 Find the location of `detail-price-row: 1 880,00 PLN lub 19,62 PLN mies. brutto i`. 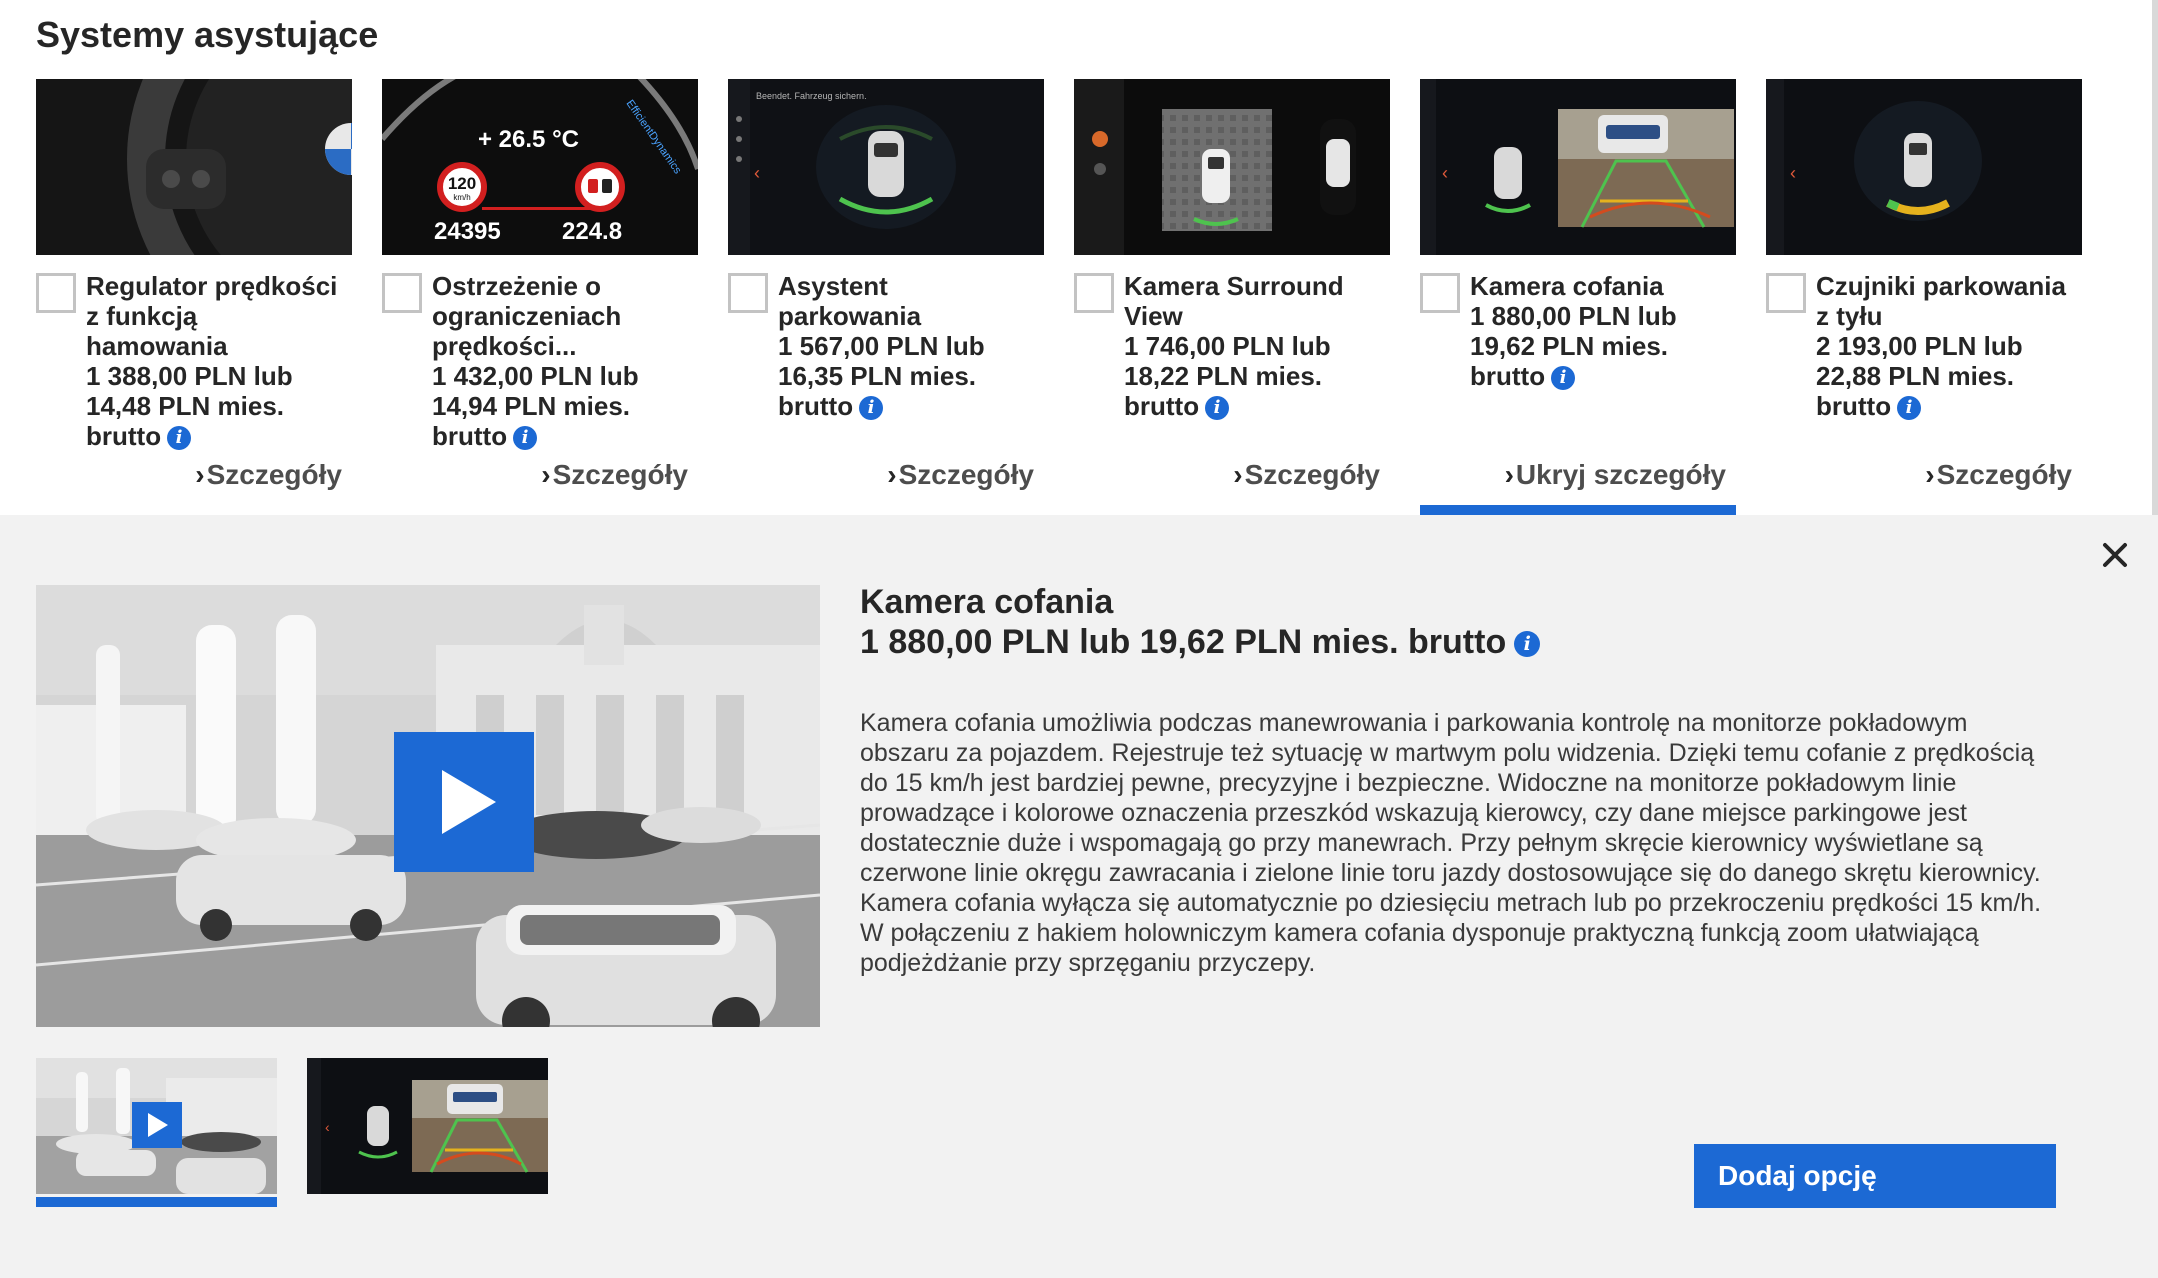

detail-price-row: 1 880,00 PLN lub 19,62 PLN mies. brutto i is located at coordinates (1200, 642).